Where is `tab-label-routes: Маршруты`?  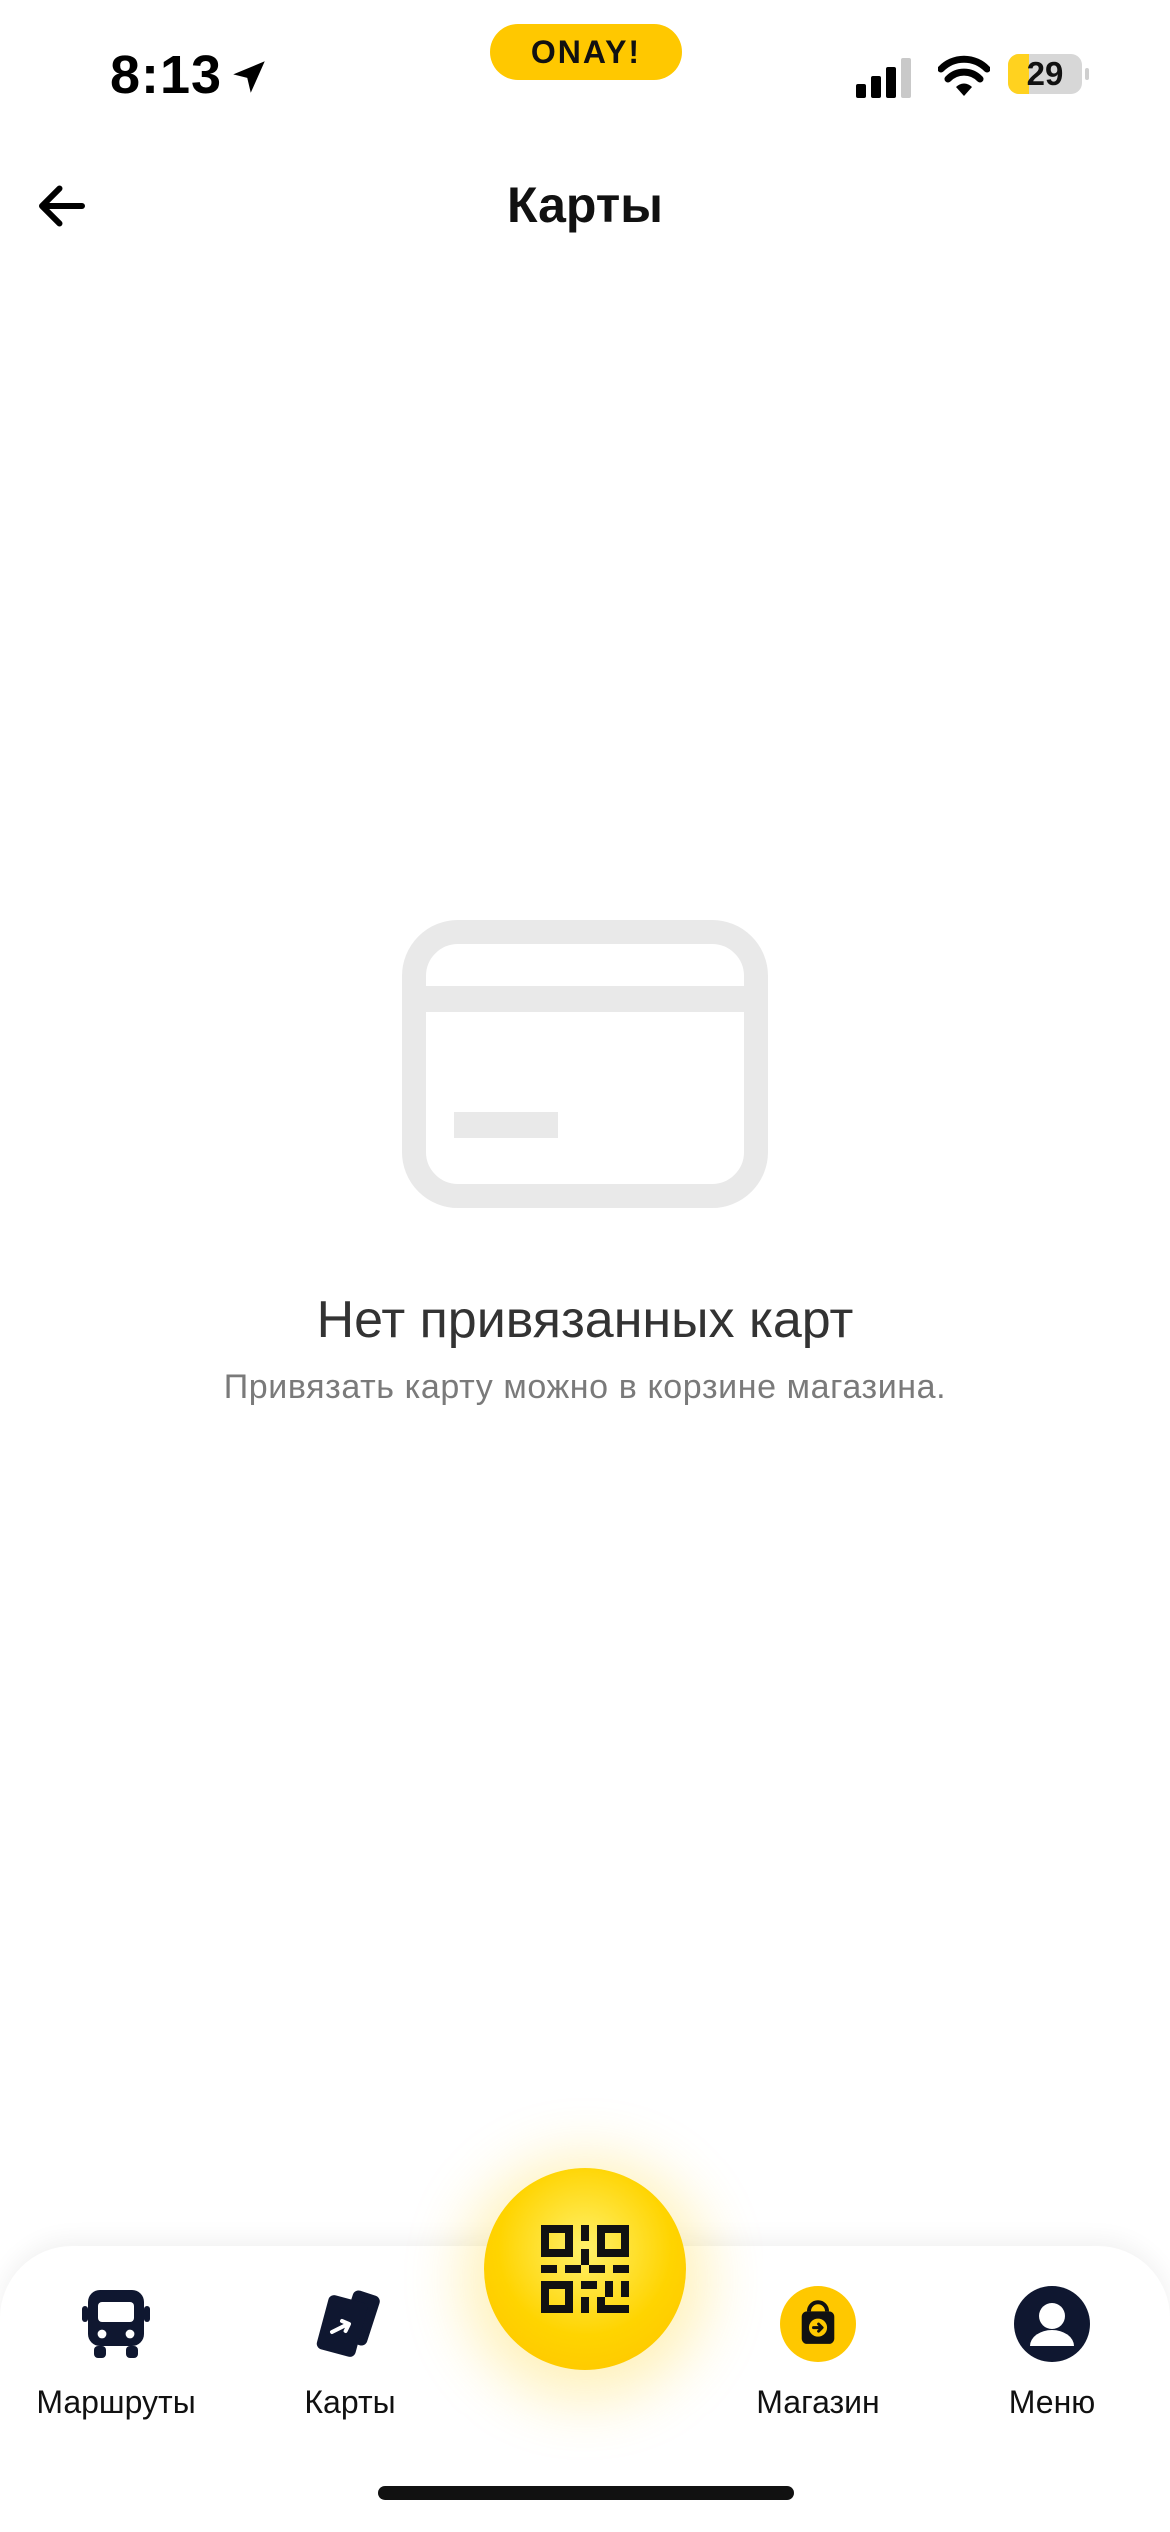
tab-label-routes: Маршруты is located at coordinates (116, 2402).